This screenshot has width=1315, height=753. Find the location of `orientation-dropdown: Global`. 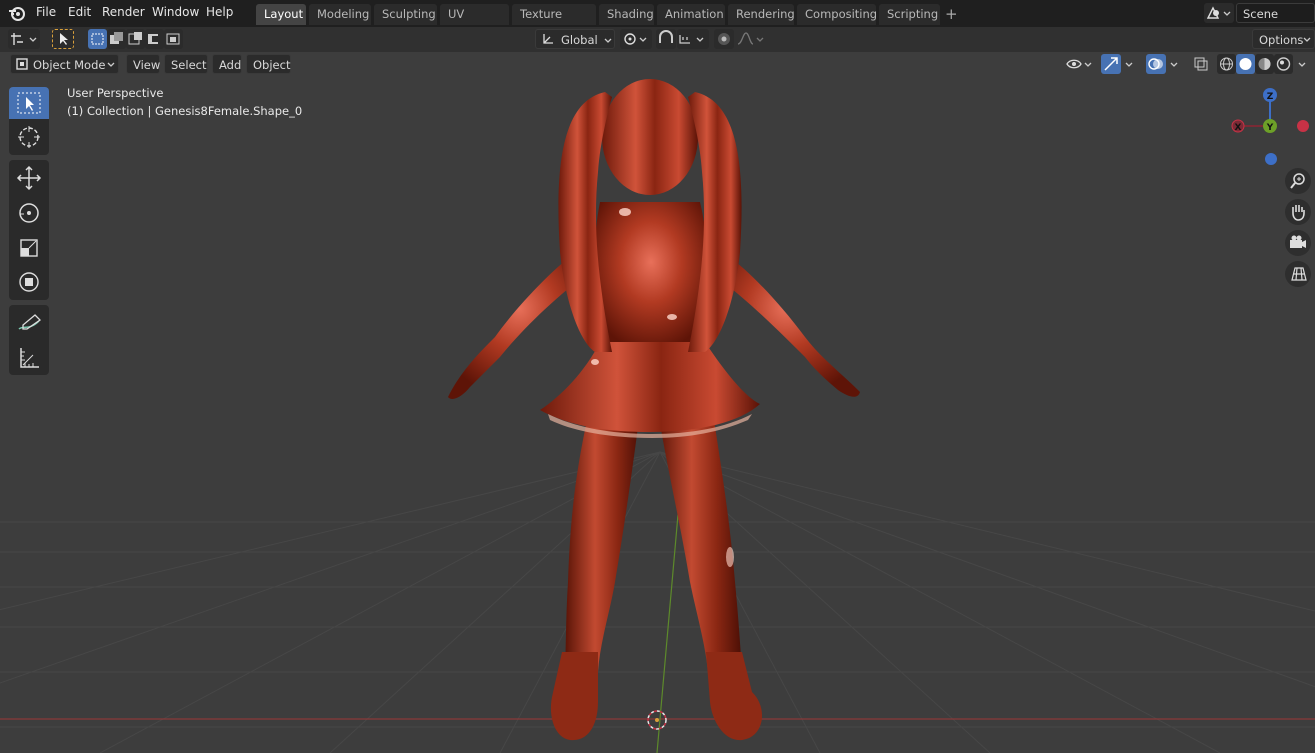

orientation-dropdown: Global is located at coordinates (575, 39).